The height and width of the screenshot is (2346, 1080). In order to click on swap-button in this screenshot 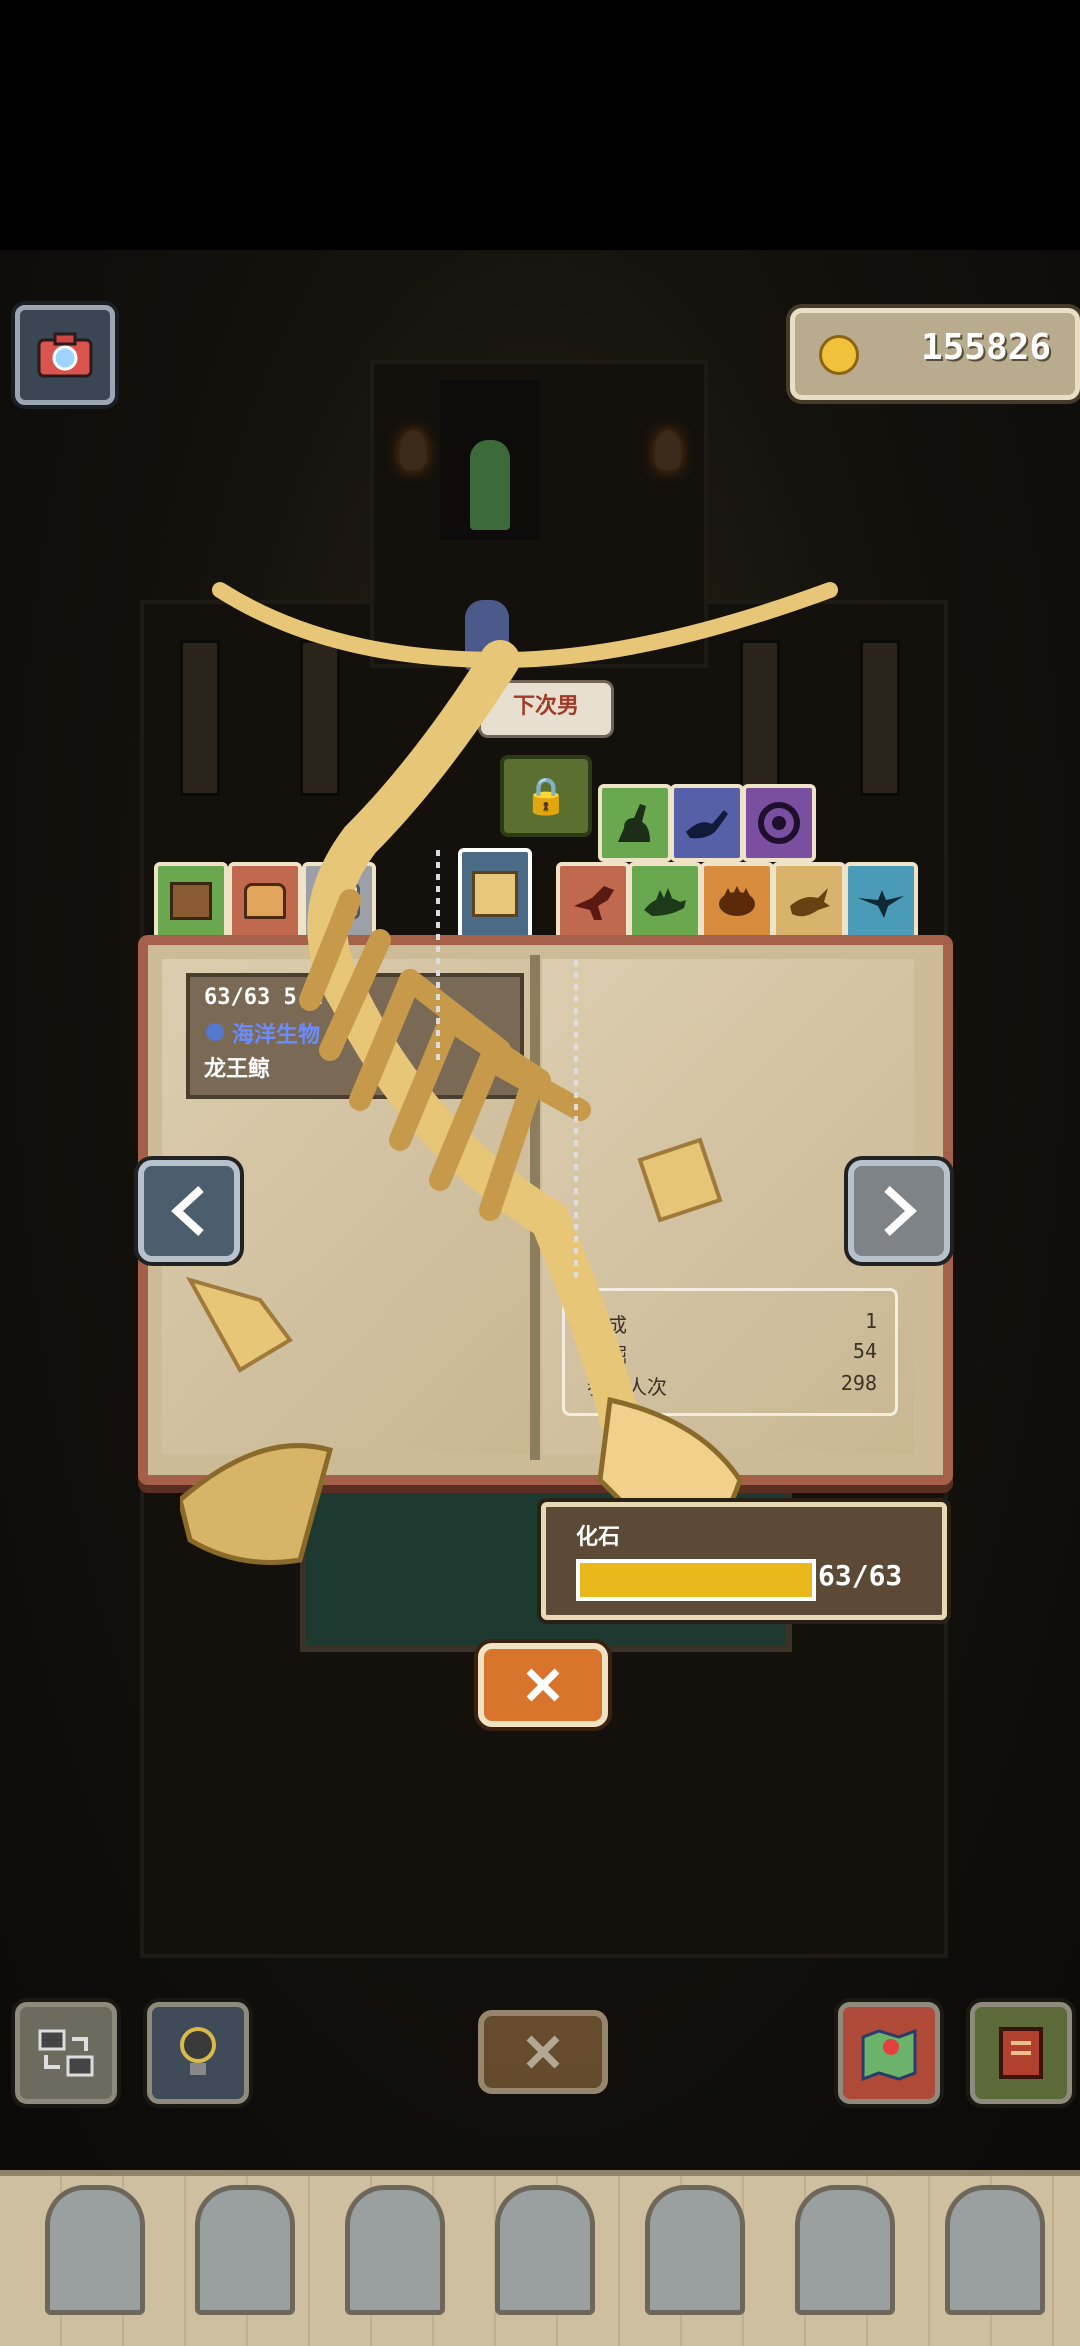, I will do `click(66, 2053)`.